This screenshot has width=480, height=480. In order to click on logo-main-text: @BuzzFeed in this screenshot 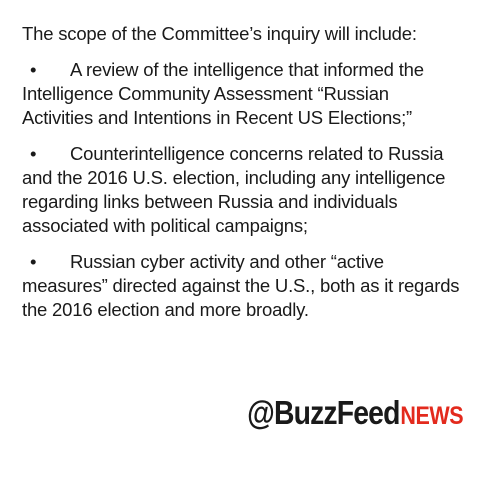, I will do `click(323, 412)`.